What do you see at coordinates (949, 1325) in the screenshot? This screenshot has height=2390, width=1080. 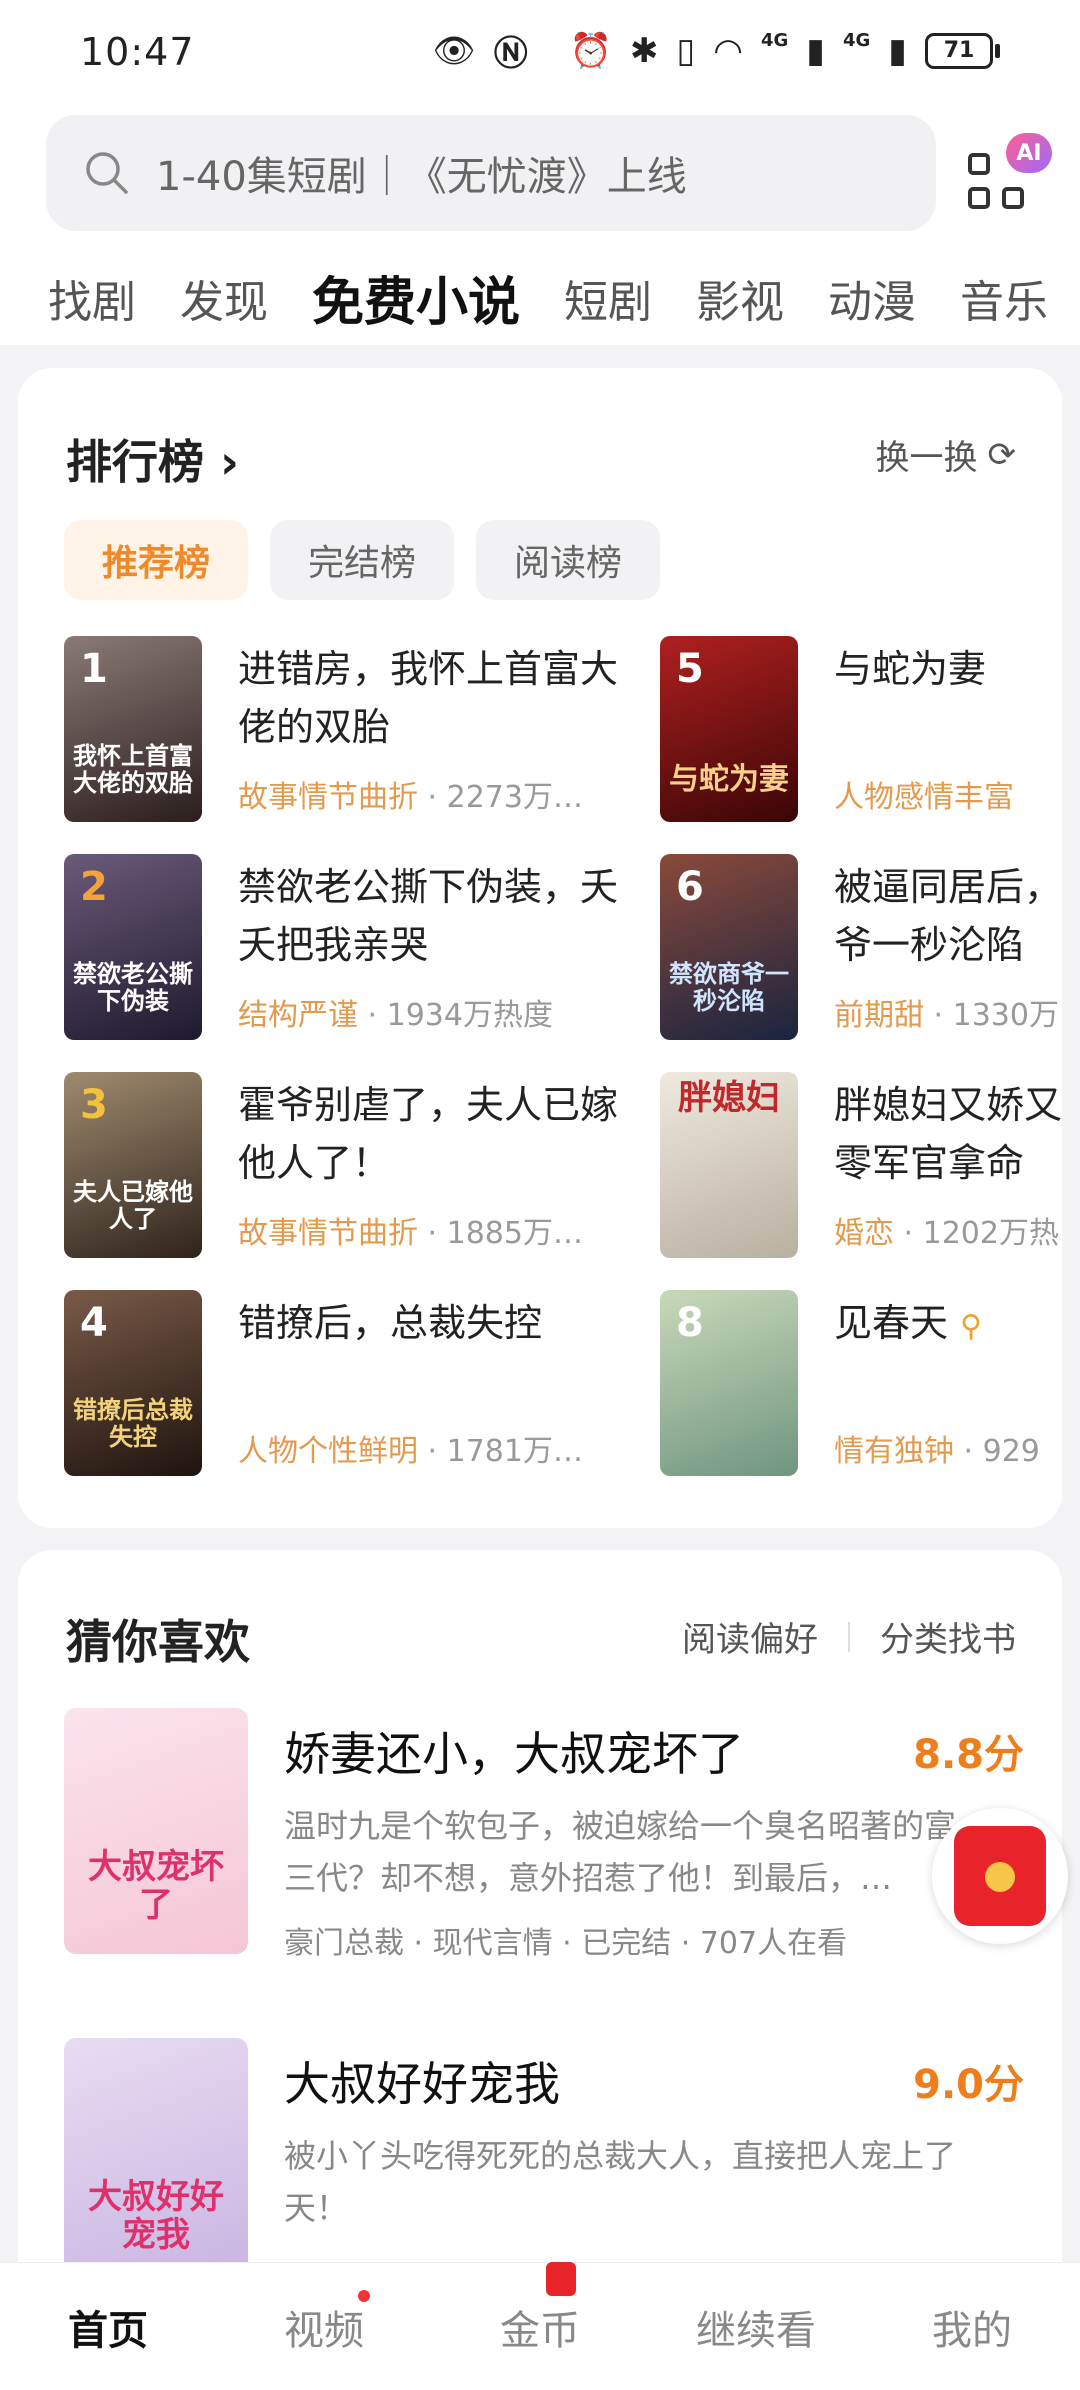 I see `book-title-row: 见春天 ⚲` at bounding box center [949, 1325].